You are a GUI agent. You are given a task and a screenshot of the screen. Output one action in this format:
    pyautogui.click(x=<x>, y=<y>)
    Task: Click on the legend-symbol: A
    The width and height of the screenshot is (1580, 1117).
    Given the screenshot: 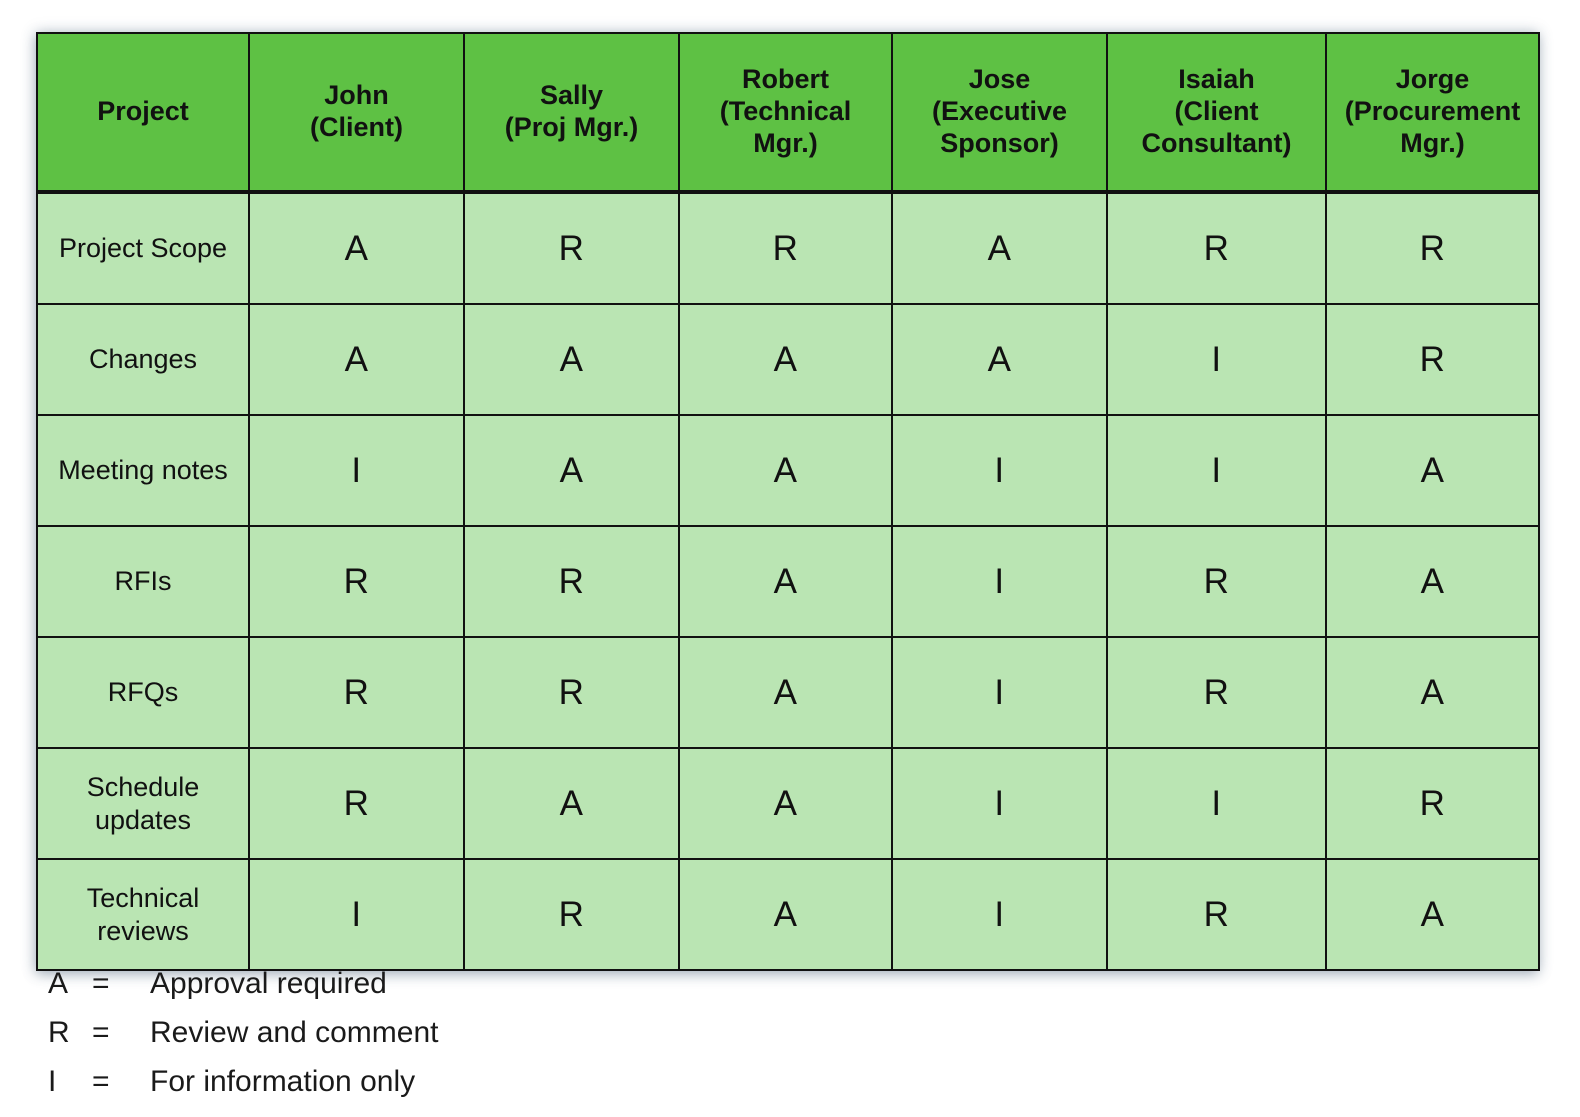 What is the action you would take?
    pyautogui.click(x=58, y=983)
    